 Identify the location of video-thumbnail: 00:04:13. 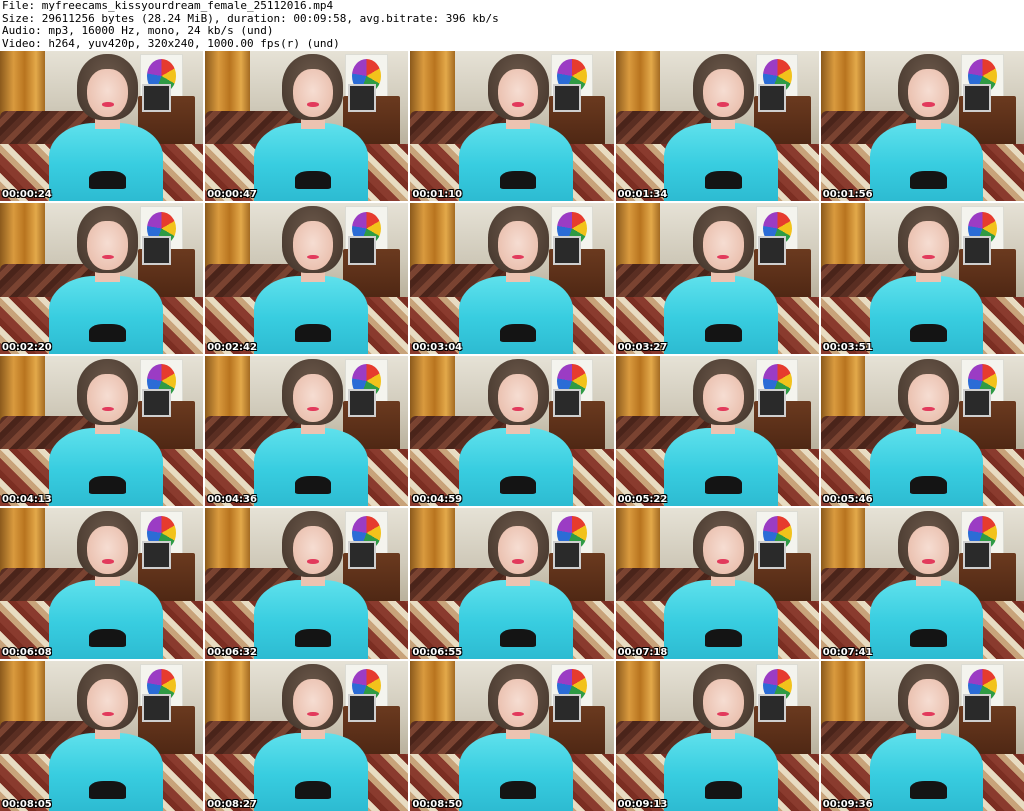
(102, 431).